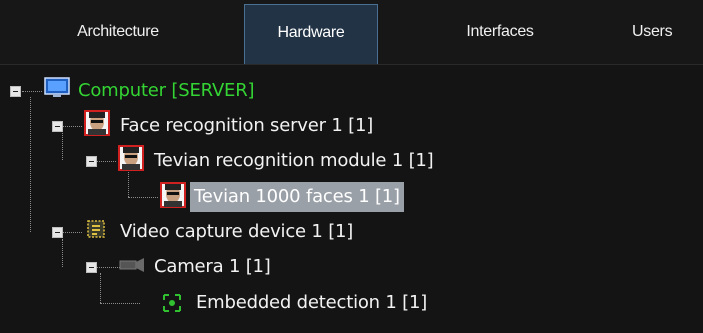 The height and width of the screenshot is (333, 703). I want to click on tree-node-tevian-recognition-module: Tevian recognition module 1 [1], so click(294, 161).